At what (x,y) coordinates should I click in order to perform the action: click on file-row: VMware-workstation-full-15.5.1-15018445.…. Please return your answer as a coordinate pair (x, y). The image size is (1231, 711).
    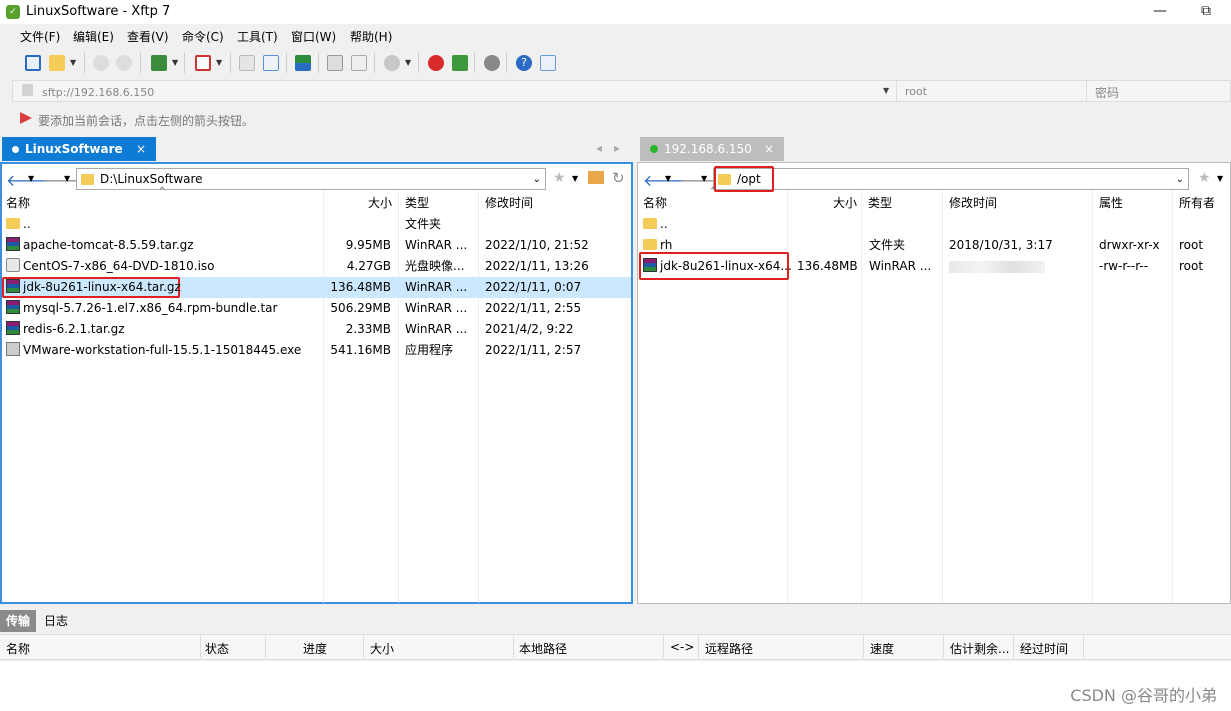
    Looking at the image, I should click on (316, 350).